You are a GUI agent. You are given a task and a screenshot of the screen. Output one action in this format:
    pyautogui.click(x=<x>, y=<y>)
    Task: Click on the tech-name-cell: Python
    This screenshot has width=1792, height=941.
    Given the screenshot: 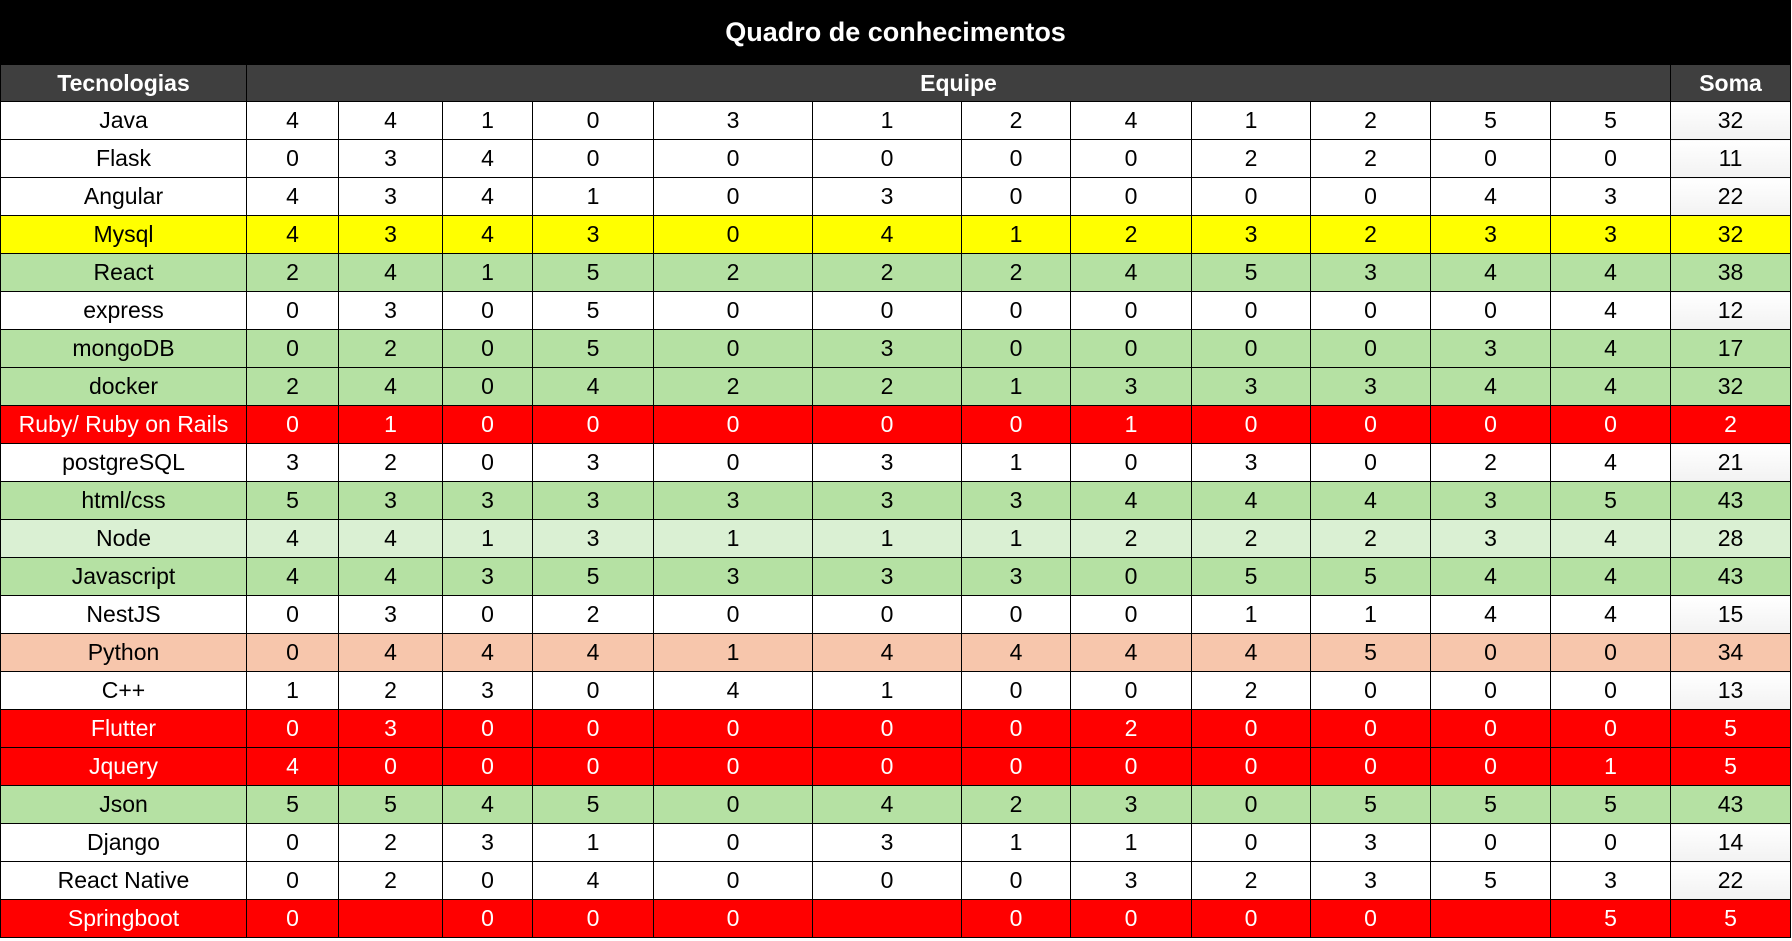 What is the action you would take?
    pyautogui.click(x=123, y=652)
    